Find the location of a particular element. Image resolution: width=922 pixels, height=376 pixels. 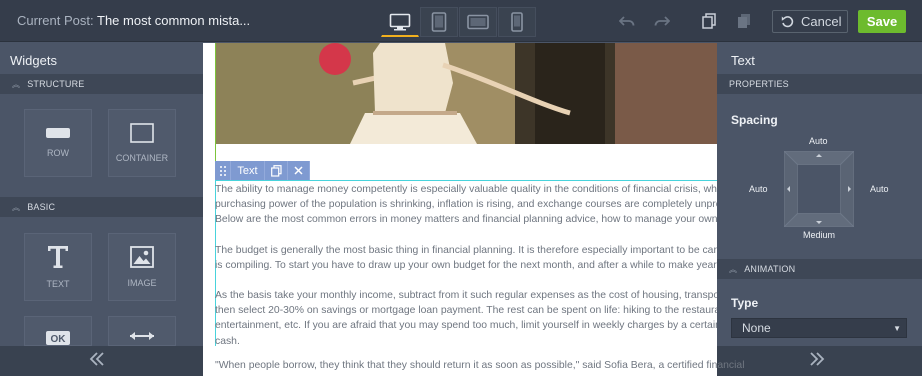

section-label: ANIMATION is located at coordinates (770, 269).